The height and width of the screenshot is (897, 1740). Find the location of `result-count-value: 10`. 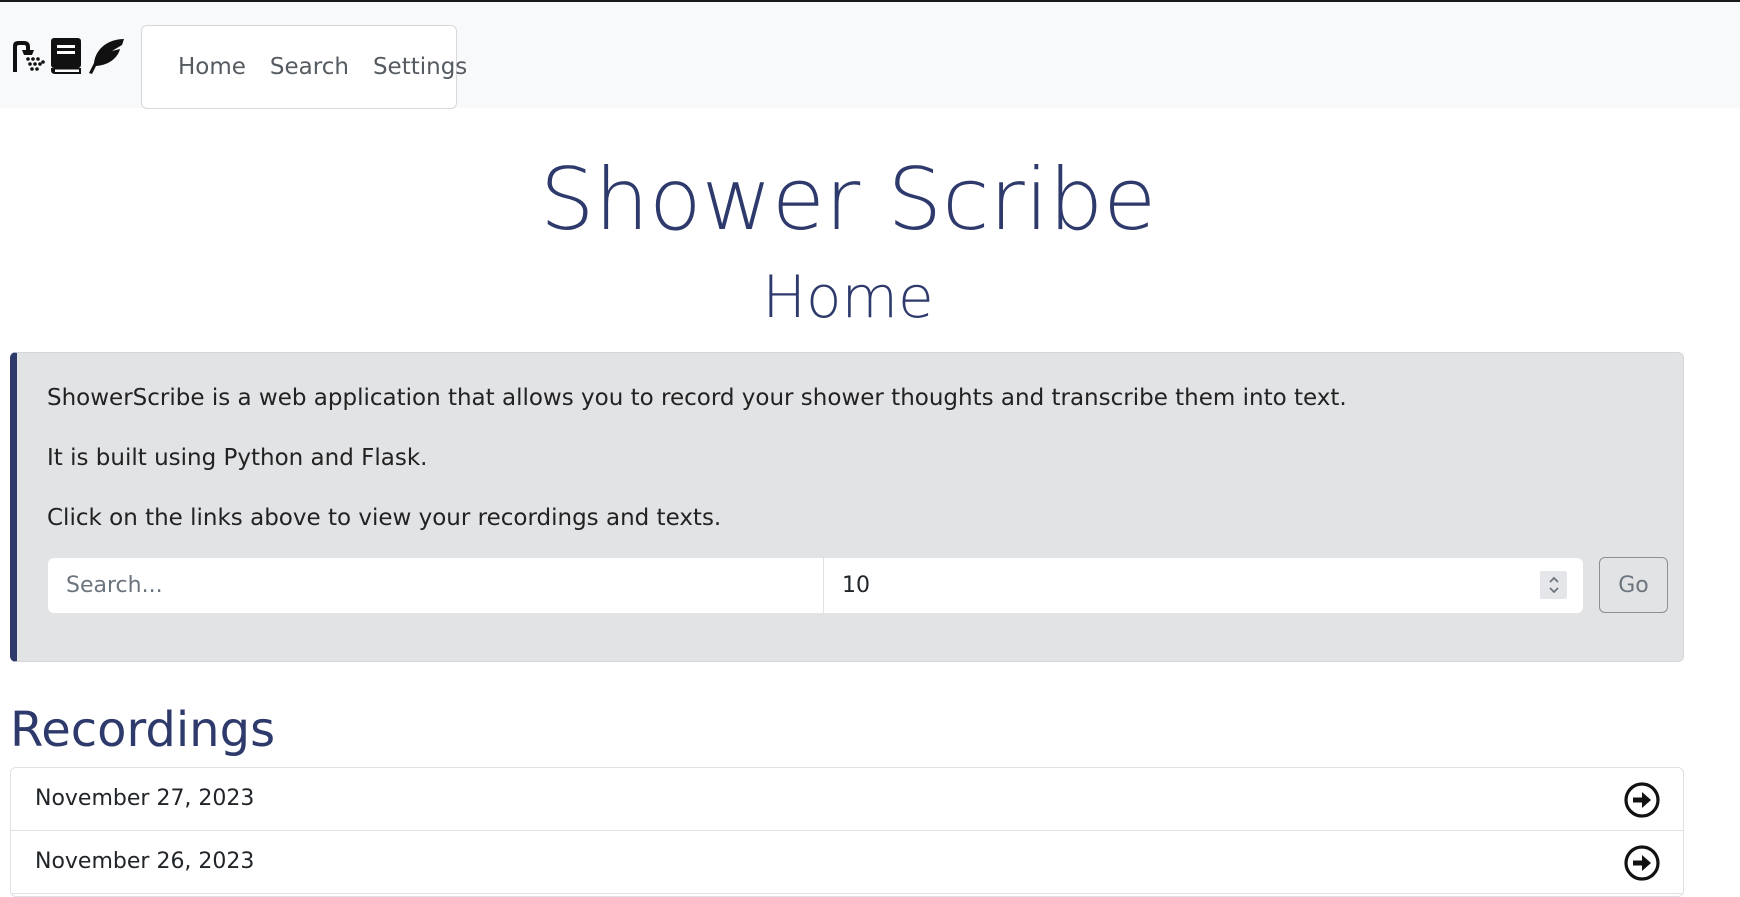

result-count-value: 10 is located at coordinates (856, 585).